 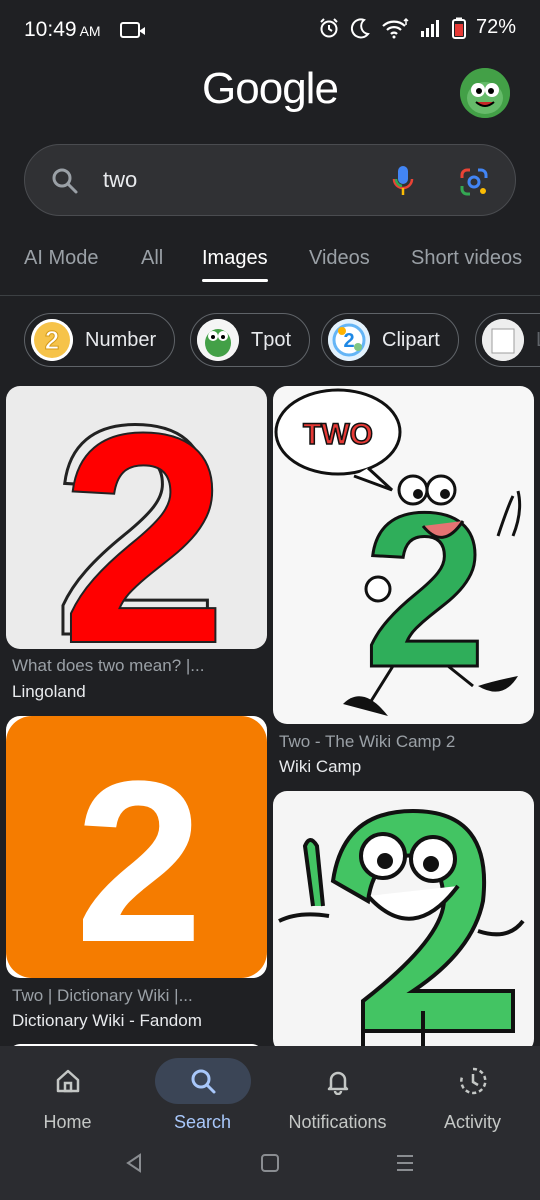 What do you see at coordinates (250, 340) in the screenshot?
I see `chip-tpot: Tpot` at bounding box center [250, 340].